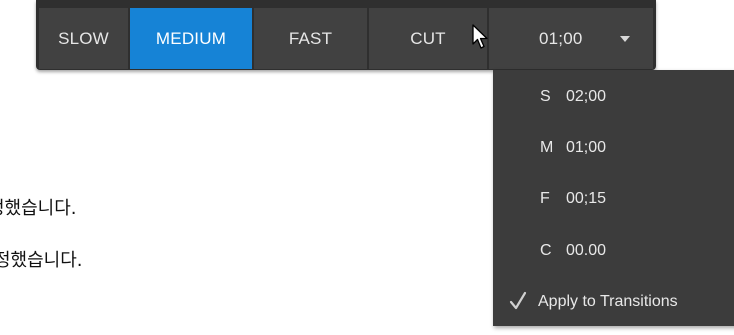 This screenshot has width=734, height=335. Describe the element at coordinates (310, 38) in the screenshot. I see `fast-button: FAST` at that location.